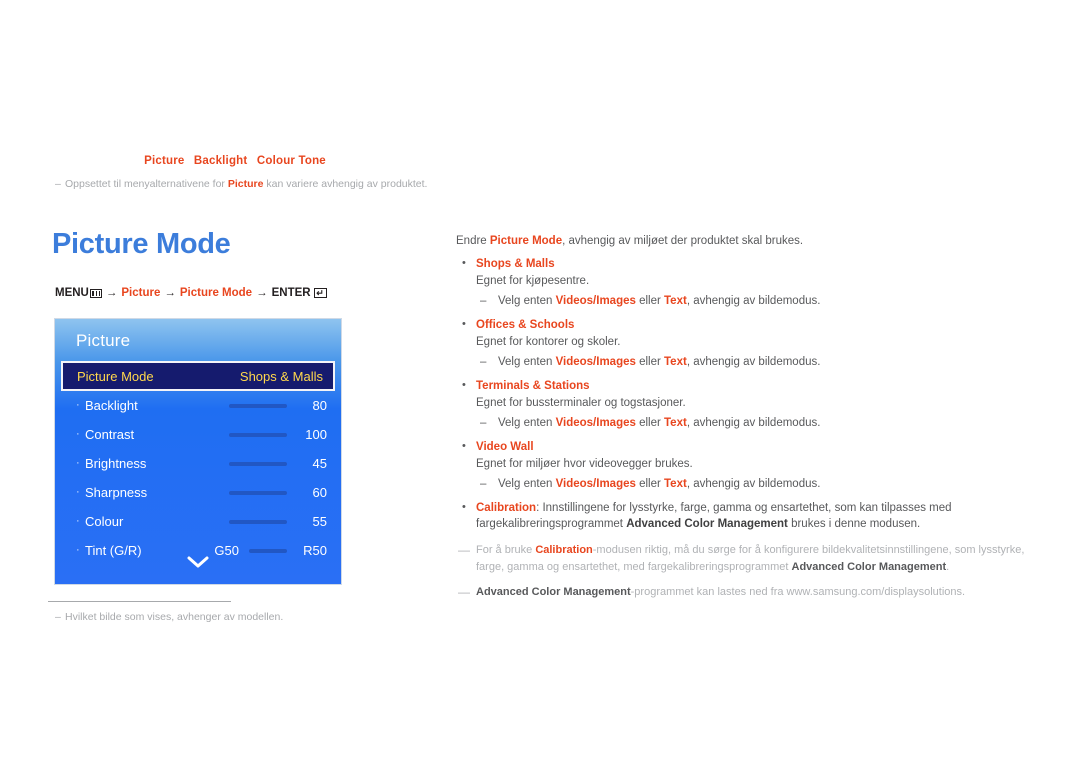 The width and height of the screenshot is (1080, 763). I want to click on osd-row-brightness: · Brightness 45, so click(198, 463).